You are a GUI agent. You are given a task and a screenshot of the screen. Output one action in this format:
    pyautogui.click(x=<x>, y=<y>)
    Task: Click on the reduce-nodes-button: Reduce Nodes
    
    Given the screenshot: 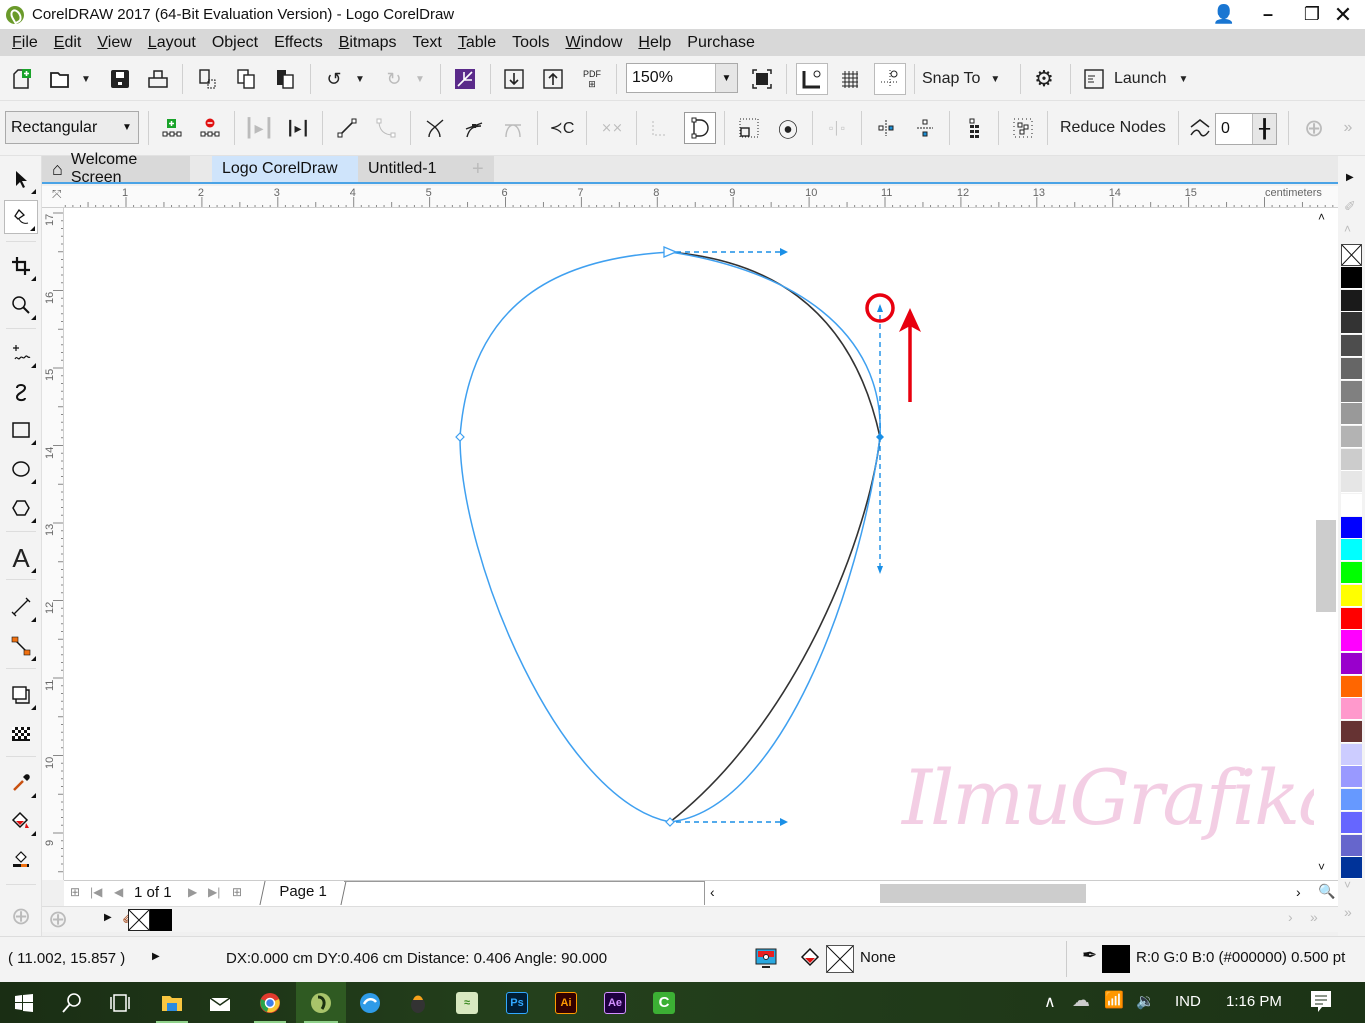 What is the action you would take?
    pyautogui.click(x=1113, y=128)
    